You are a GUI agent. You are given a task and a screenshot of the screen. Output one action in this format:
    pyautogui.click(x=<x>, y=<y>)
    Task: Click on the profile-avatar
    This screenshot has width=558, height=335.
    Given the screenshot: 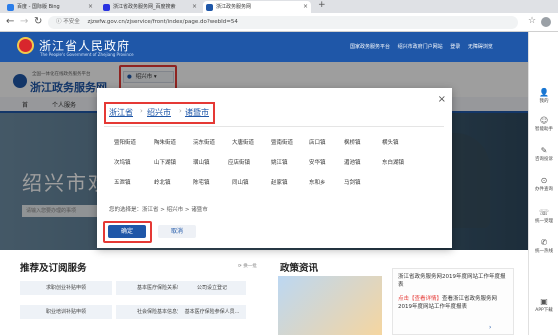 What is the action you would take?
    pyautogui.click(x=546, y=22)
    